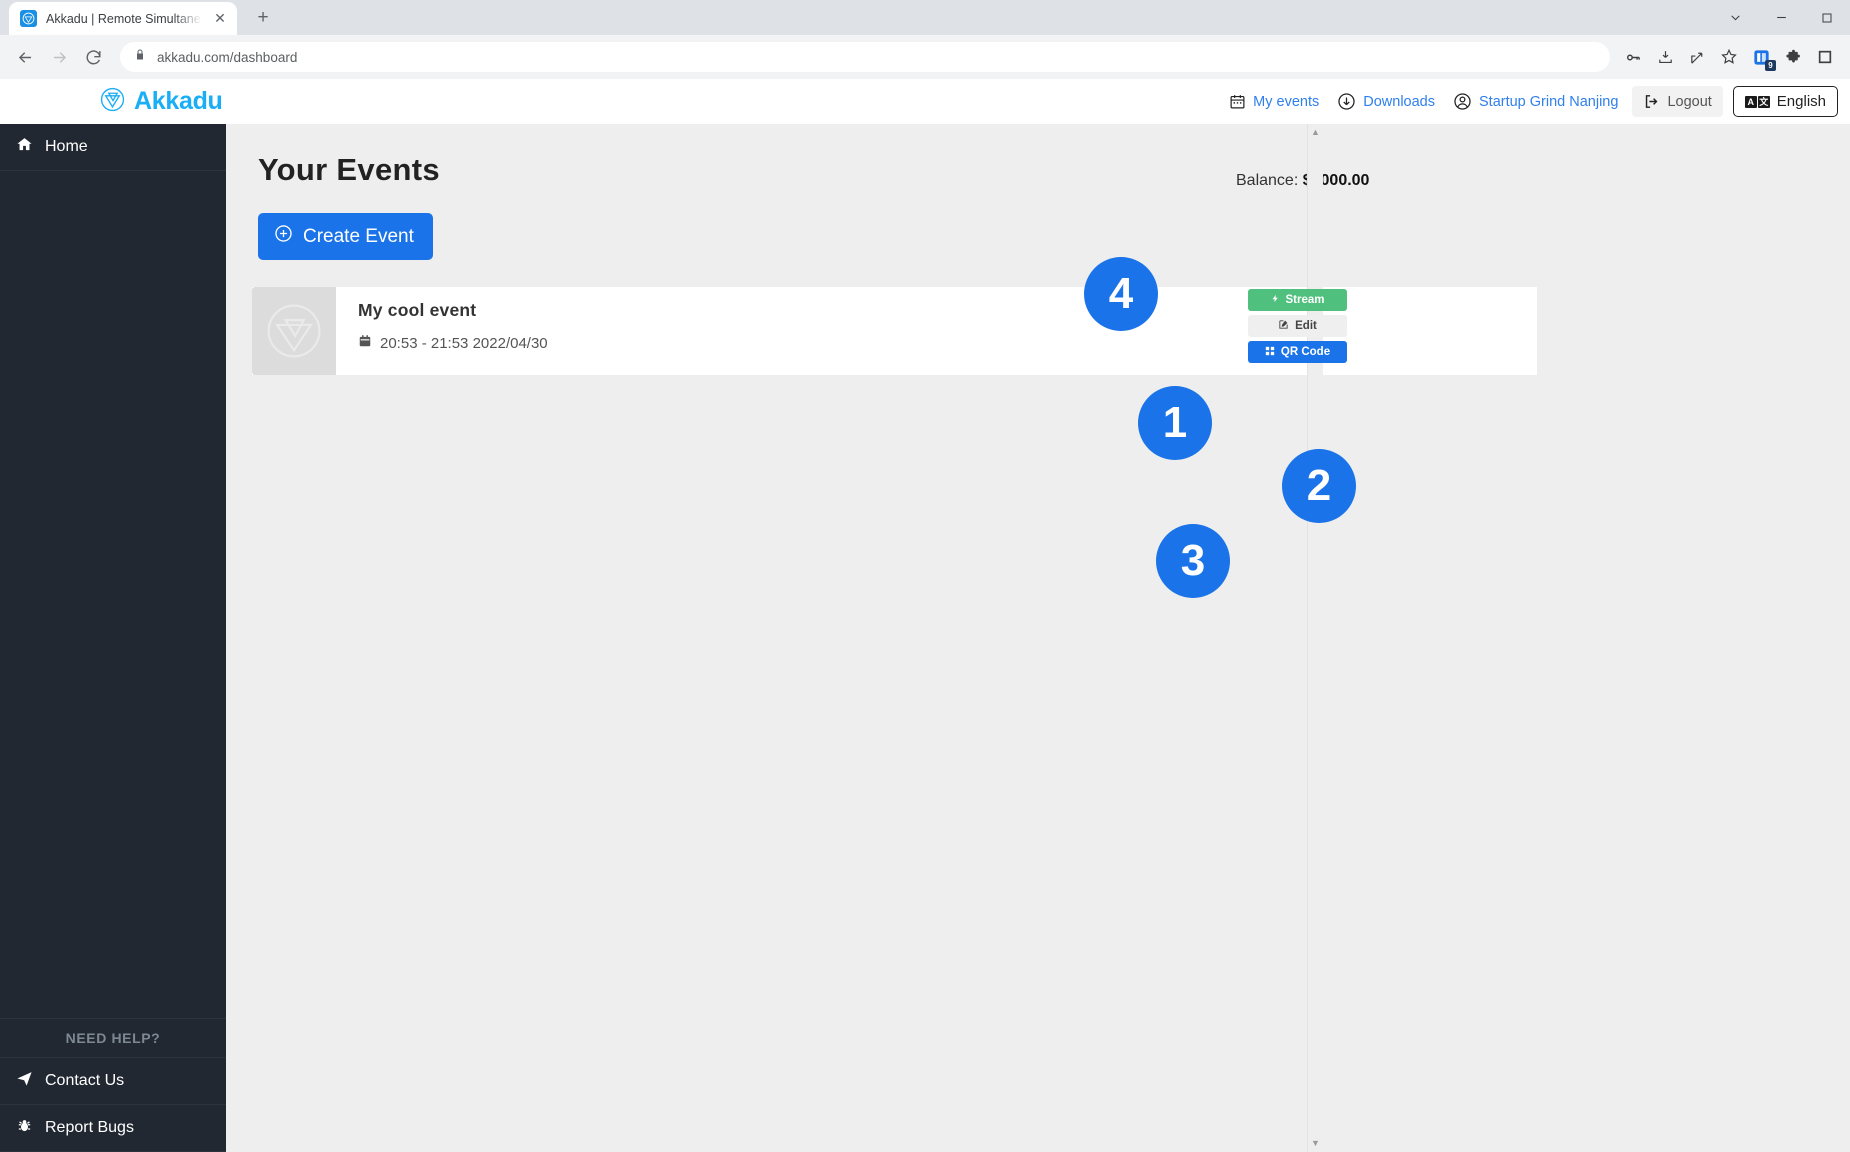 This screenshot has width=1850, height=1152. What do you see at coordinates (140, 57) in the screenshot?
I see `lock-icon` at bounding box center [140, 57].